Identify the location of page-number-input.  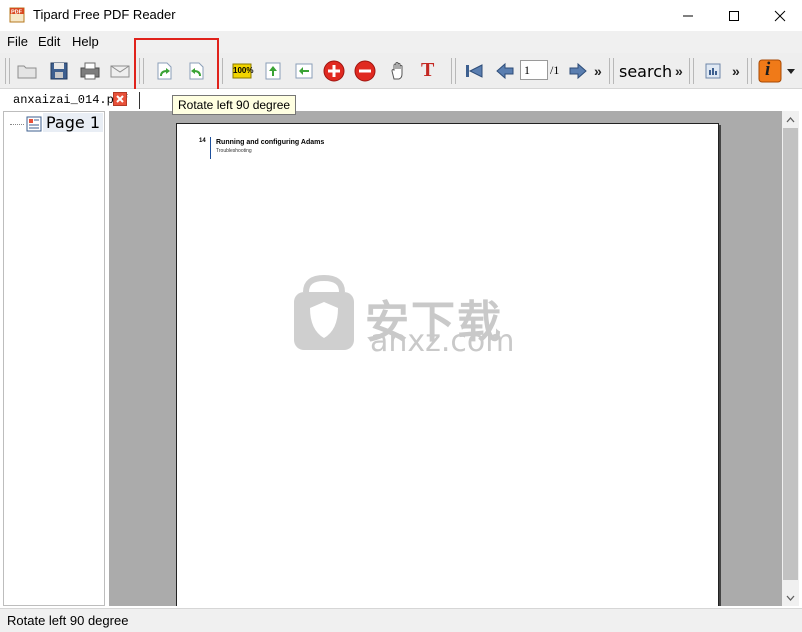
(534, 70).